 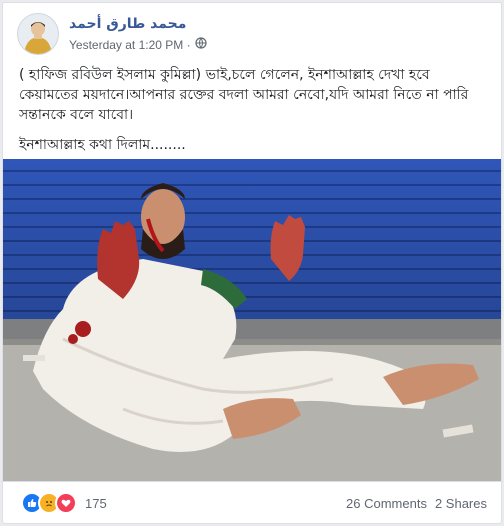 What do you see at coordinates (127, 24) in the screenshot?
I see `author-name: محمد طارق أحمد` at bounding box center [127, 24].